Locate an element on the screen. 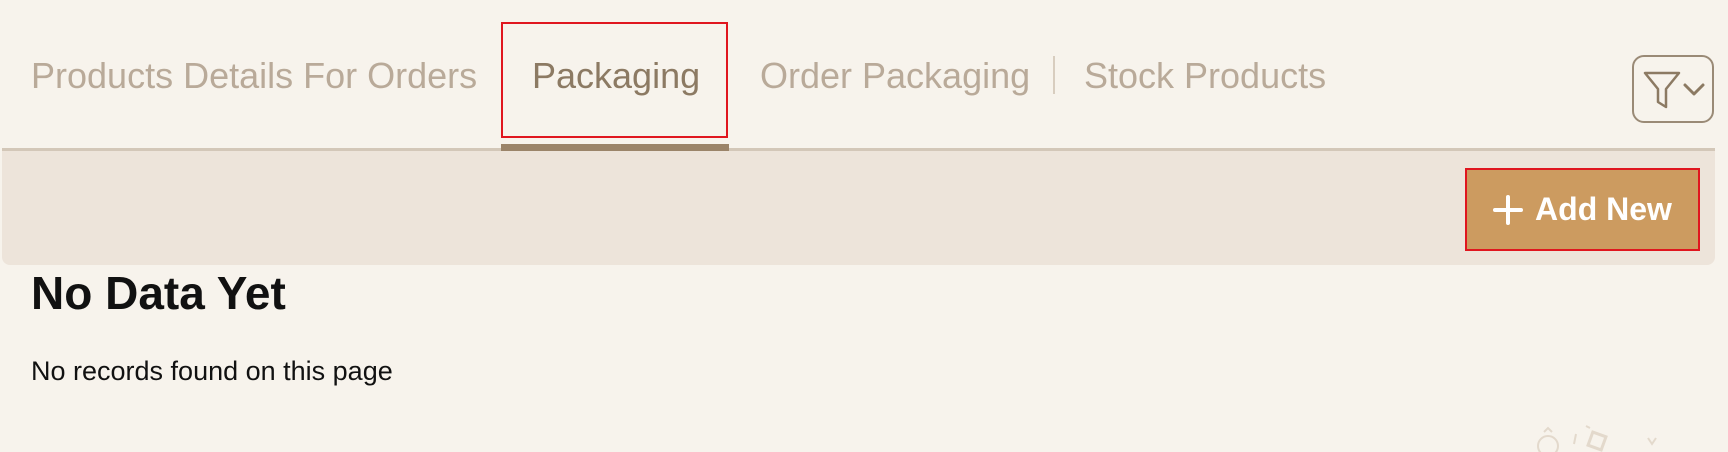 Image resolution: width=1728 pixels, height=452 pixels. decorative-doodle-icon is located at coordinates (1597, 438).